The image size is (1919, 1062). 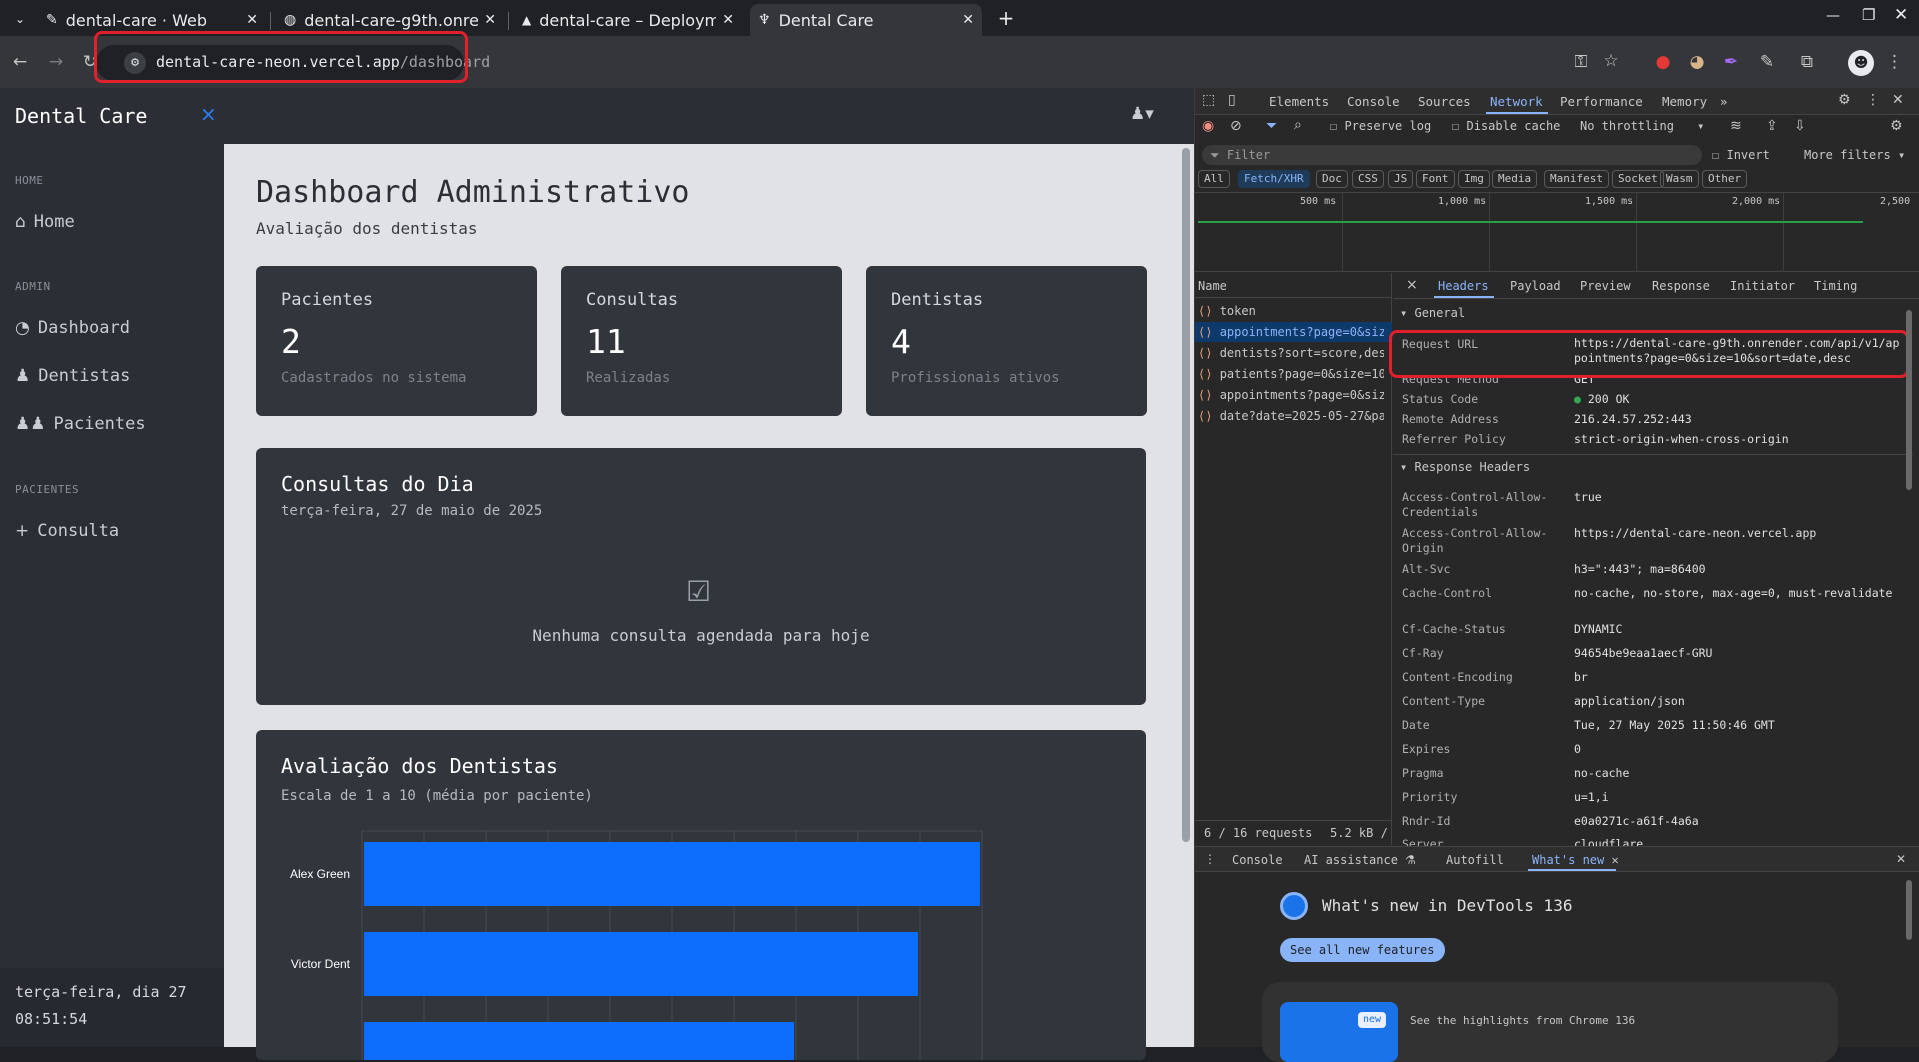 I want to click on request-row: ⟨⟩ patients?page=0&size=10, so click(x=1291, y=374).